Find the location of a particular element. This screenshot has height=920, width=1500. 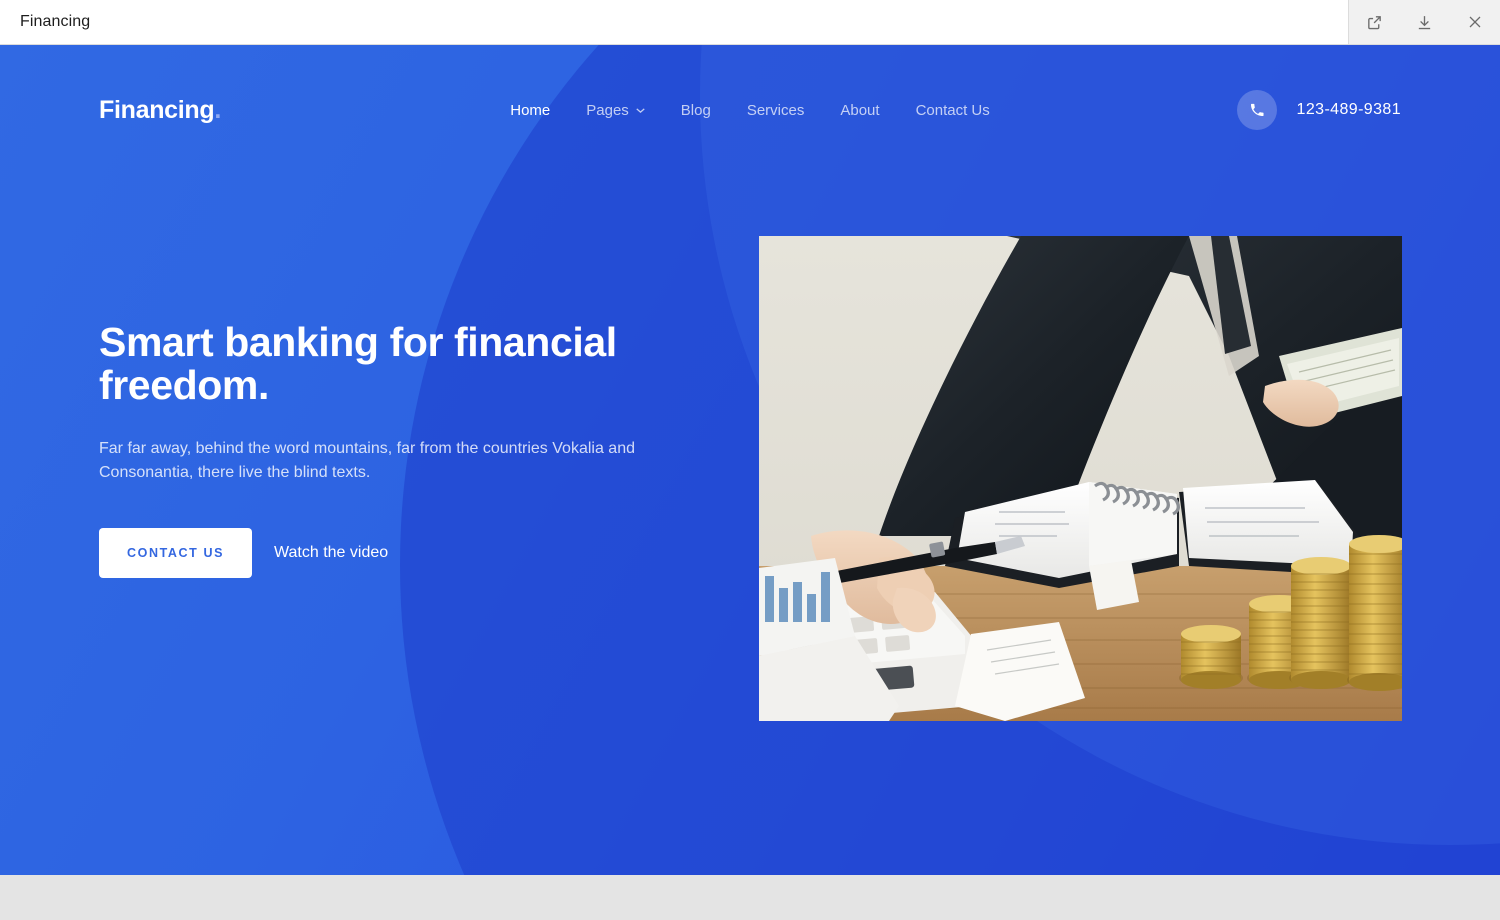

hero-actions: CONTACT US Watch the video is located at coordinates (409, 552).